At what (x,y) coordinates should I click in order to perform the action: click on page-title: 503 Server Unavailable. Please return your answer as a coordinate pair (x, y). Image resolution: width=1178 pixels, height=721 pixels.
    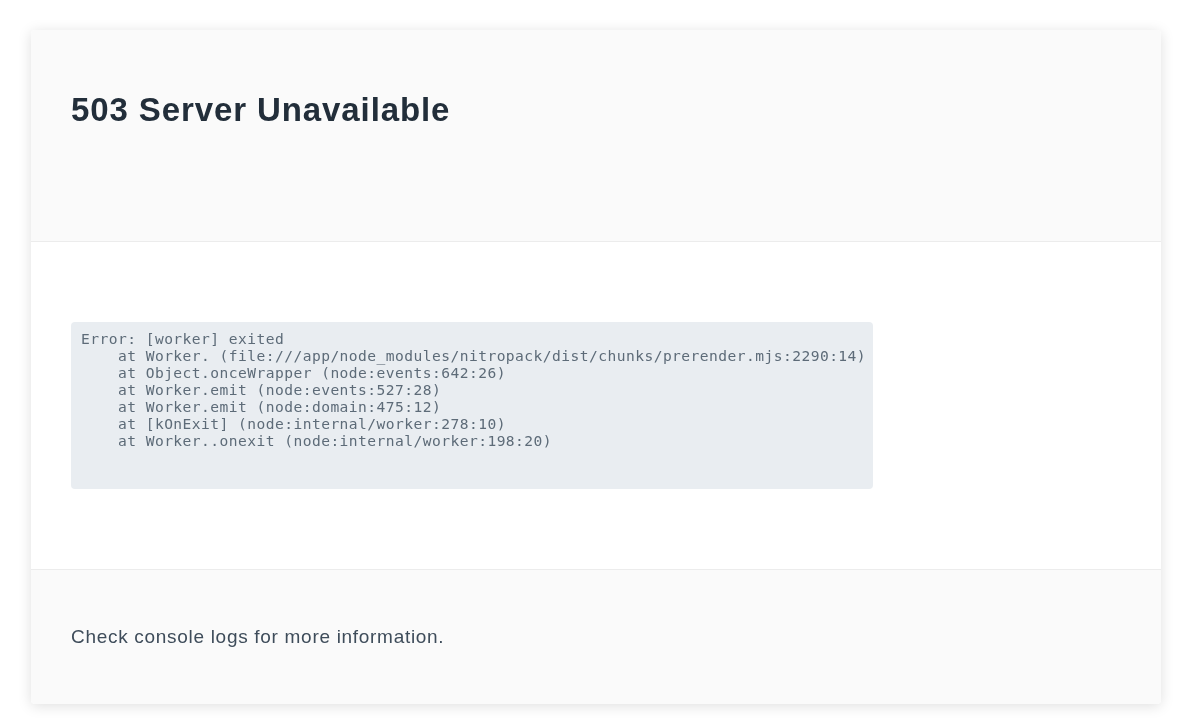
    Looking at the image, I should click on (261, 110).